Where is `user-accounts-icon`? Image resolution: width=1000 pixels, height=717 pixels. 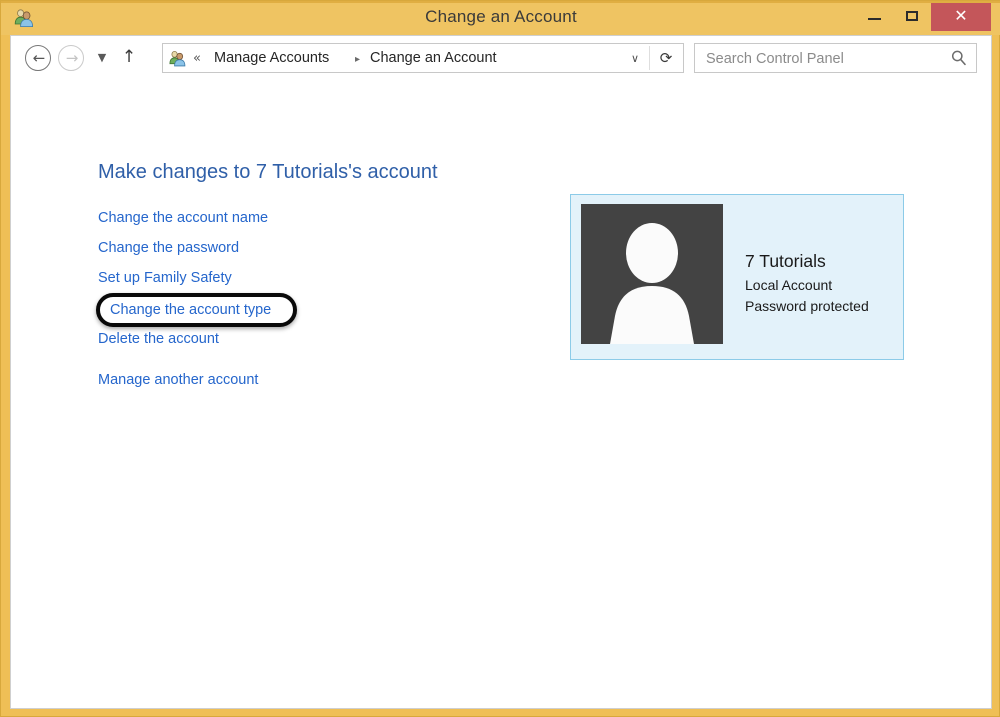
user-accounts-icon is located at coordinates (177, 58).